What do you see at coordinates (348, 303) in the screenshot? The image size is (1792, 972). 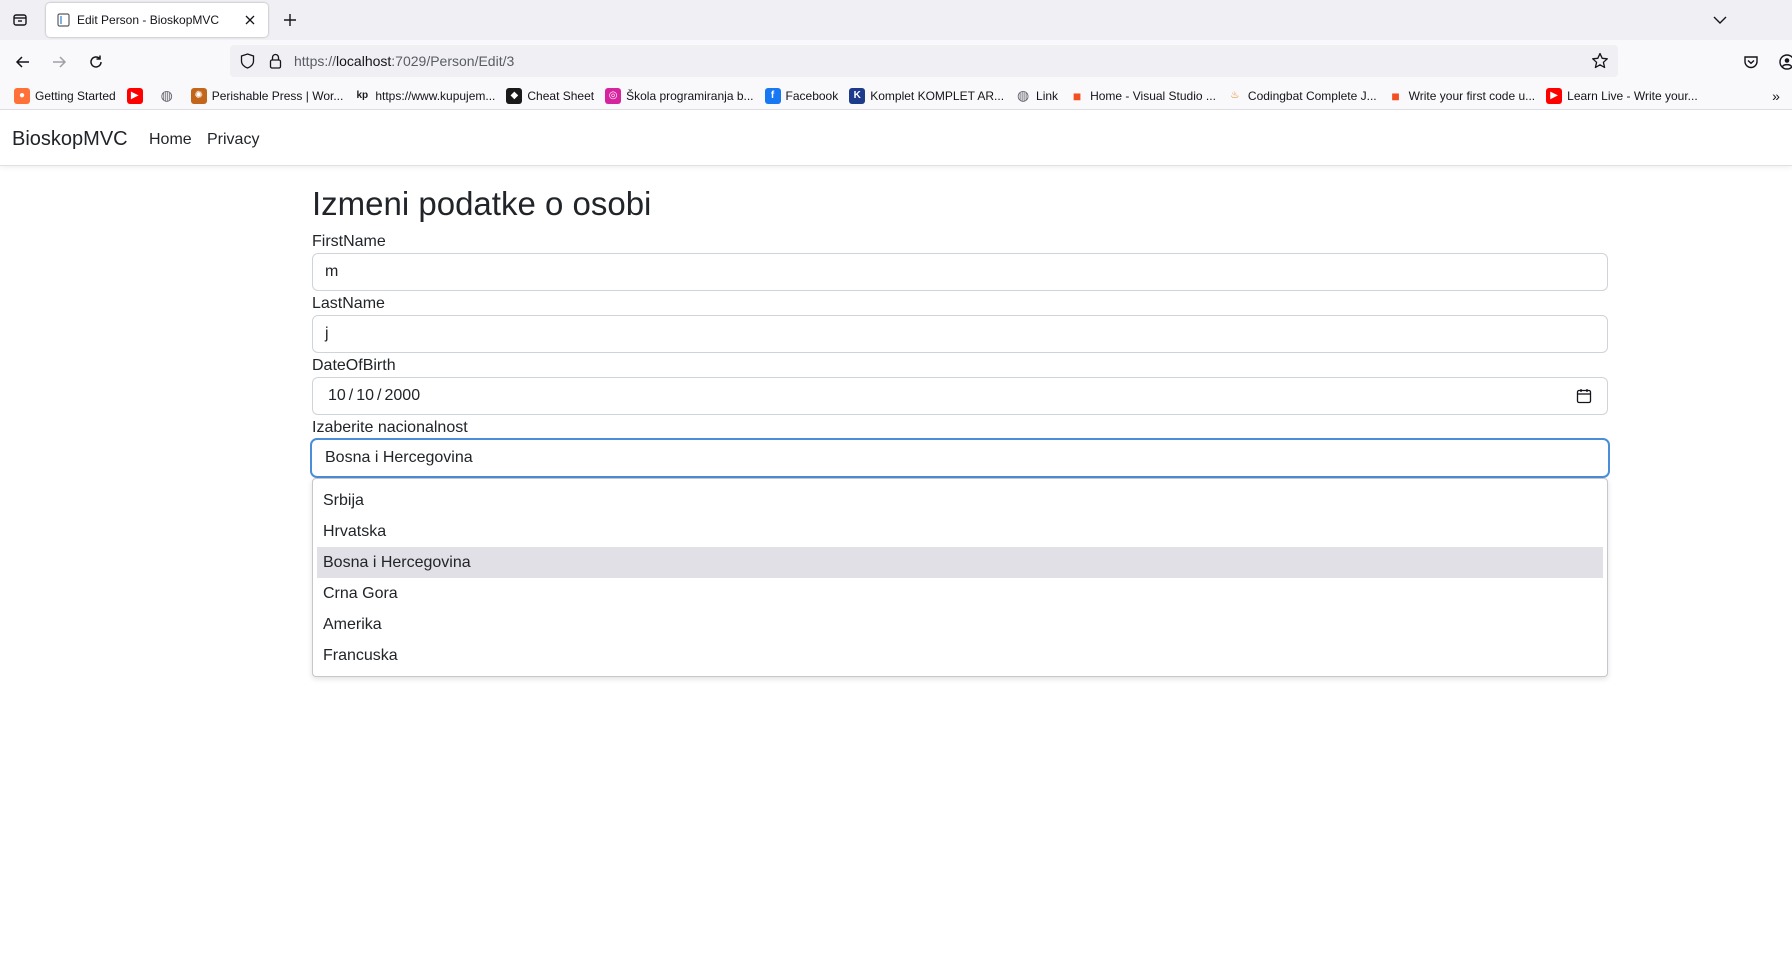 I see `last-name-label: LastName` at bounding box center [348, 303].